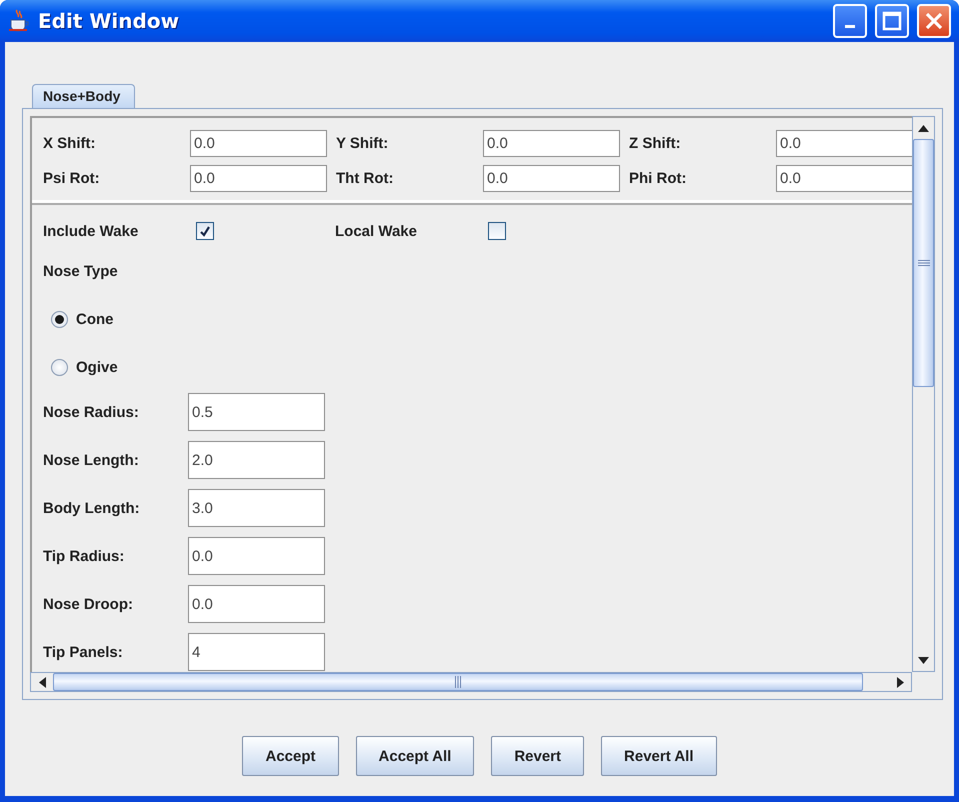 This screenshot has height=802, width=959. I want to click on maximize-icon, so click(892, 21).